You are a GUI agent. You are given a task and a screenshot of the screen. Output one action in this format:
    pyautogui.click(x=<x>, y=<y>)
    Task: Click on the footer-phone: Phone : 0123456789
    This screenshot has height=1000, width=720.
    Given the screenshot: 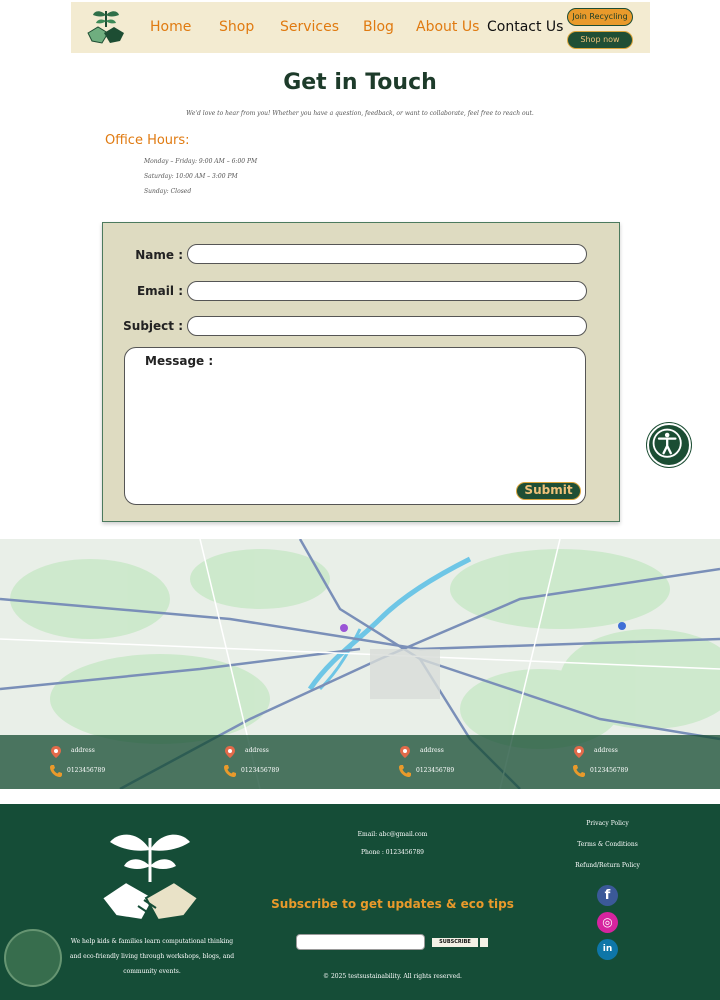 What is the action you would take?
    pyautogui.click(x=392, y=852)
    